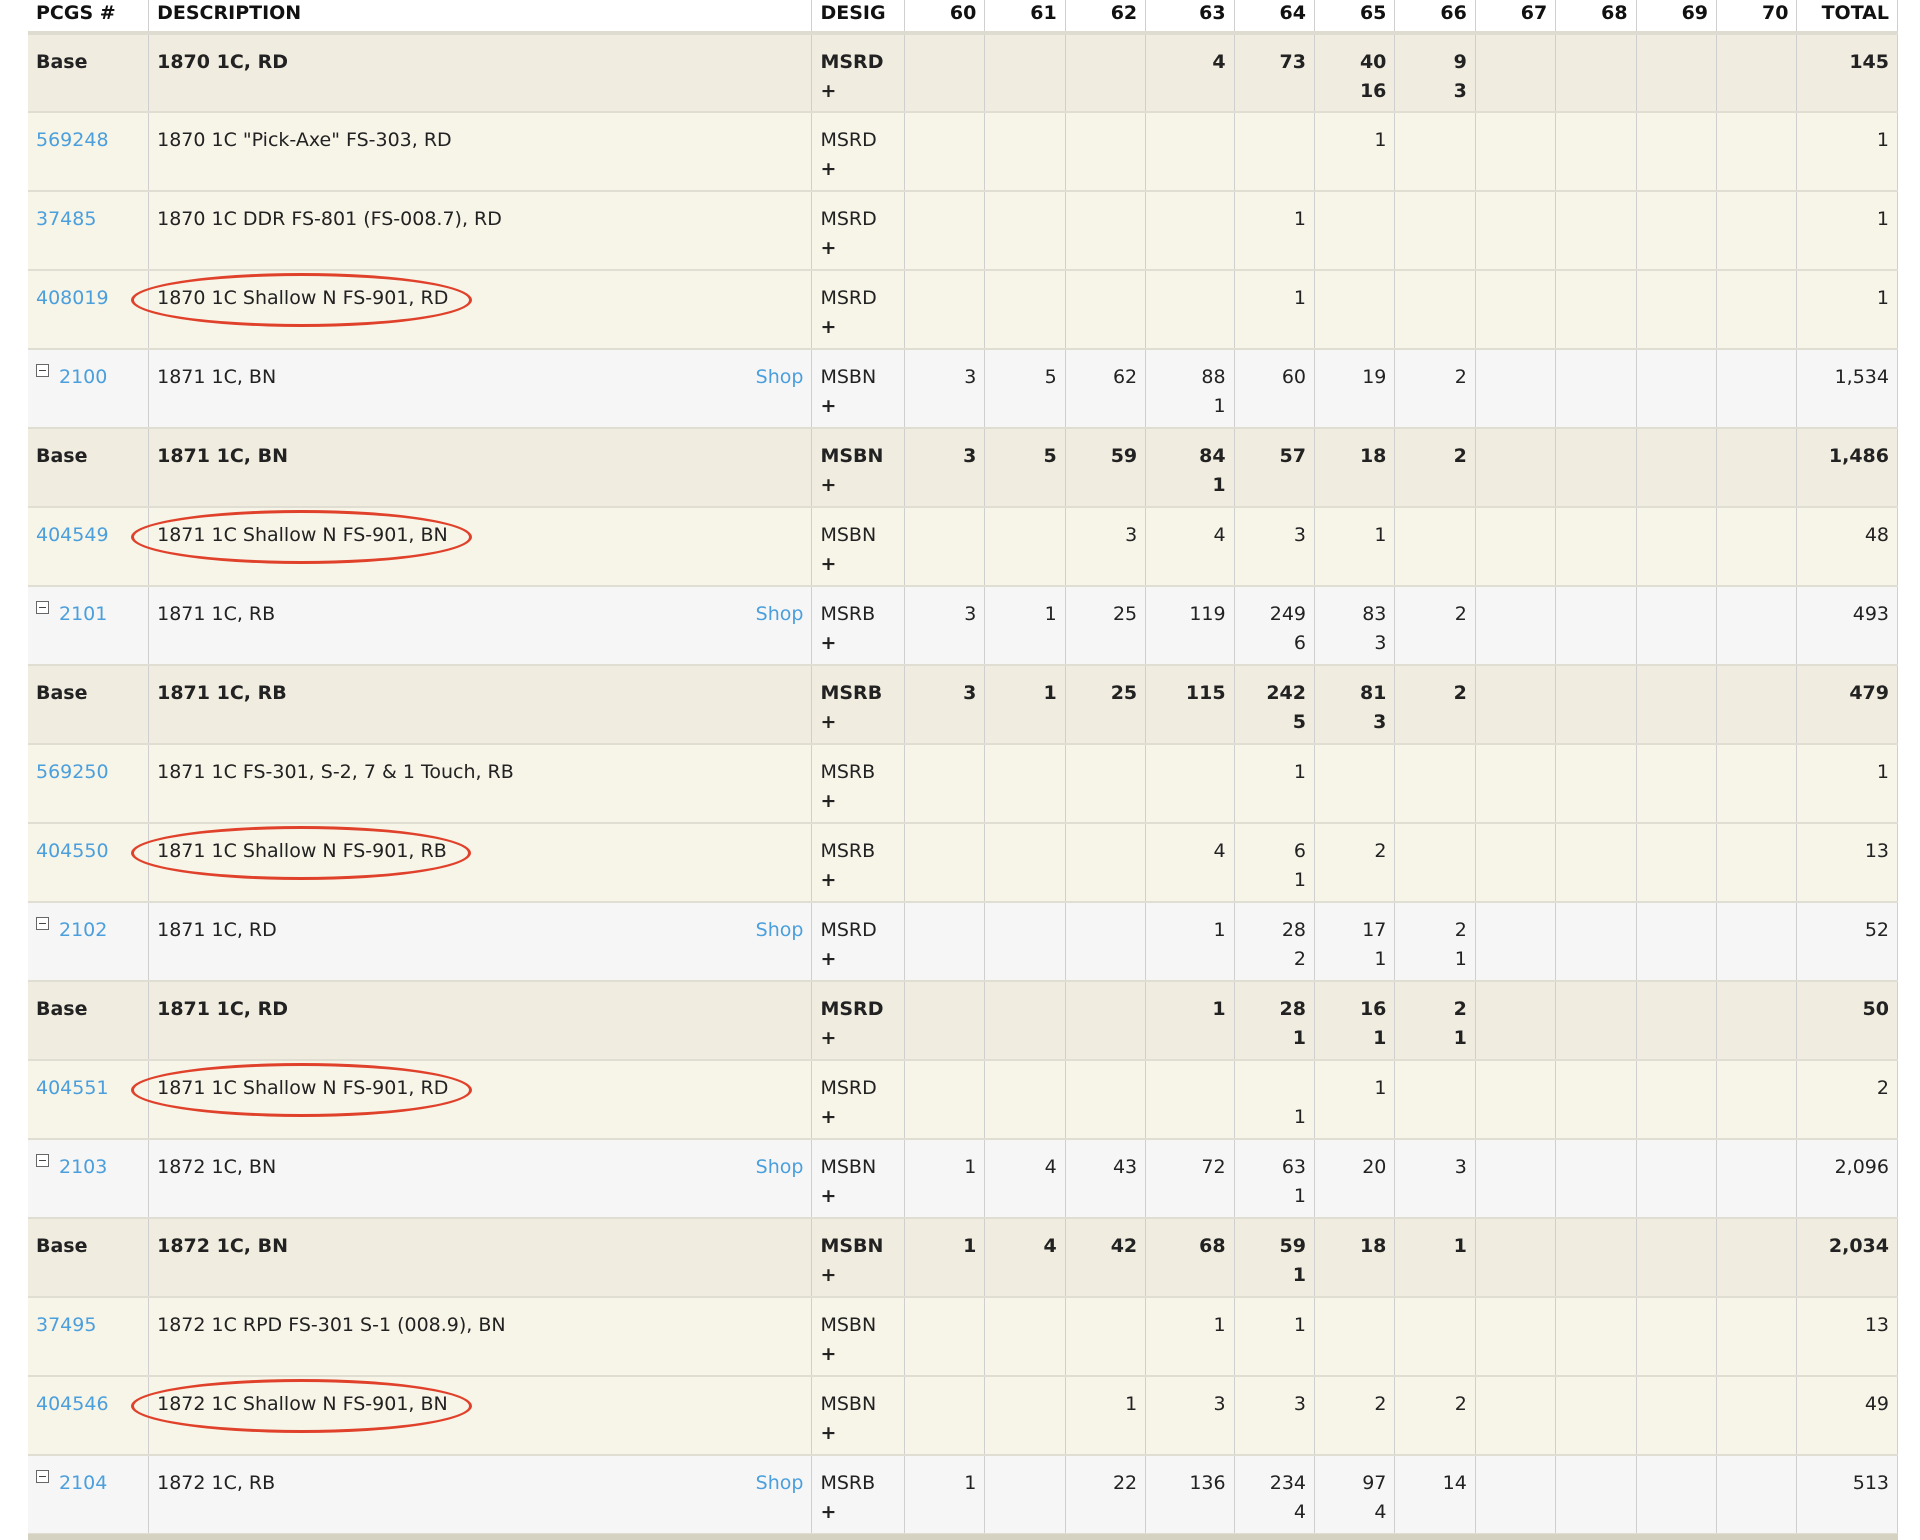  I want to click on col-header-grade-63: 63, so click(1190, 17).